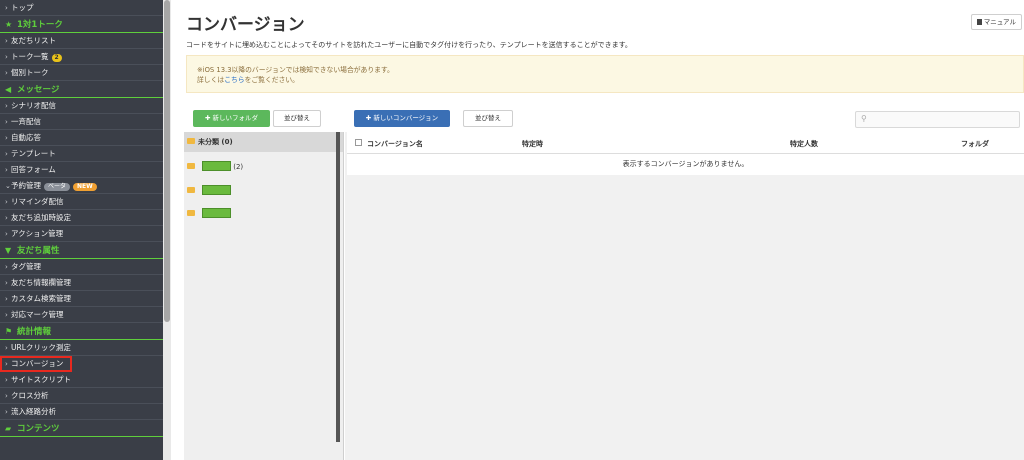 The image size is (1024, 460). What do you see at coordinates (56, 58) in the screenshot?
I see `unread-count-badge: 2` at bounding box center [56, 58].